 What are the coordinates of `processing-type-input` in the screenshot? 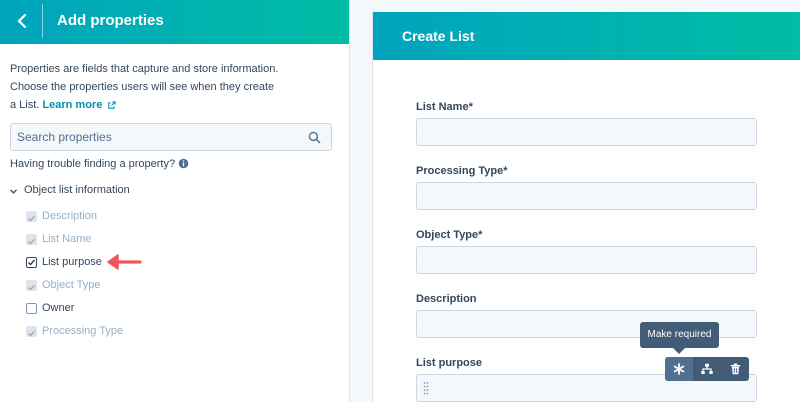 It's located at (586, 196).